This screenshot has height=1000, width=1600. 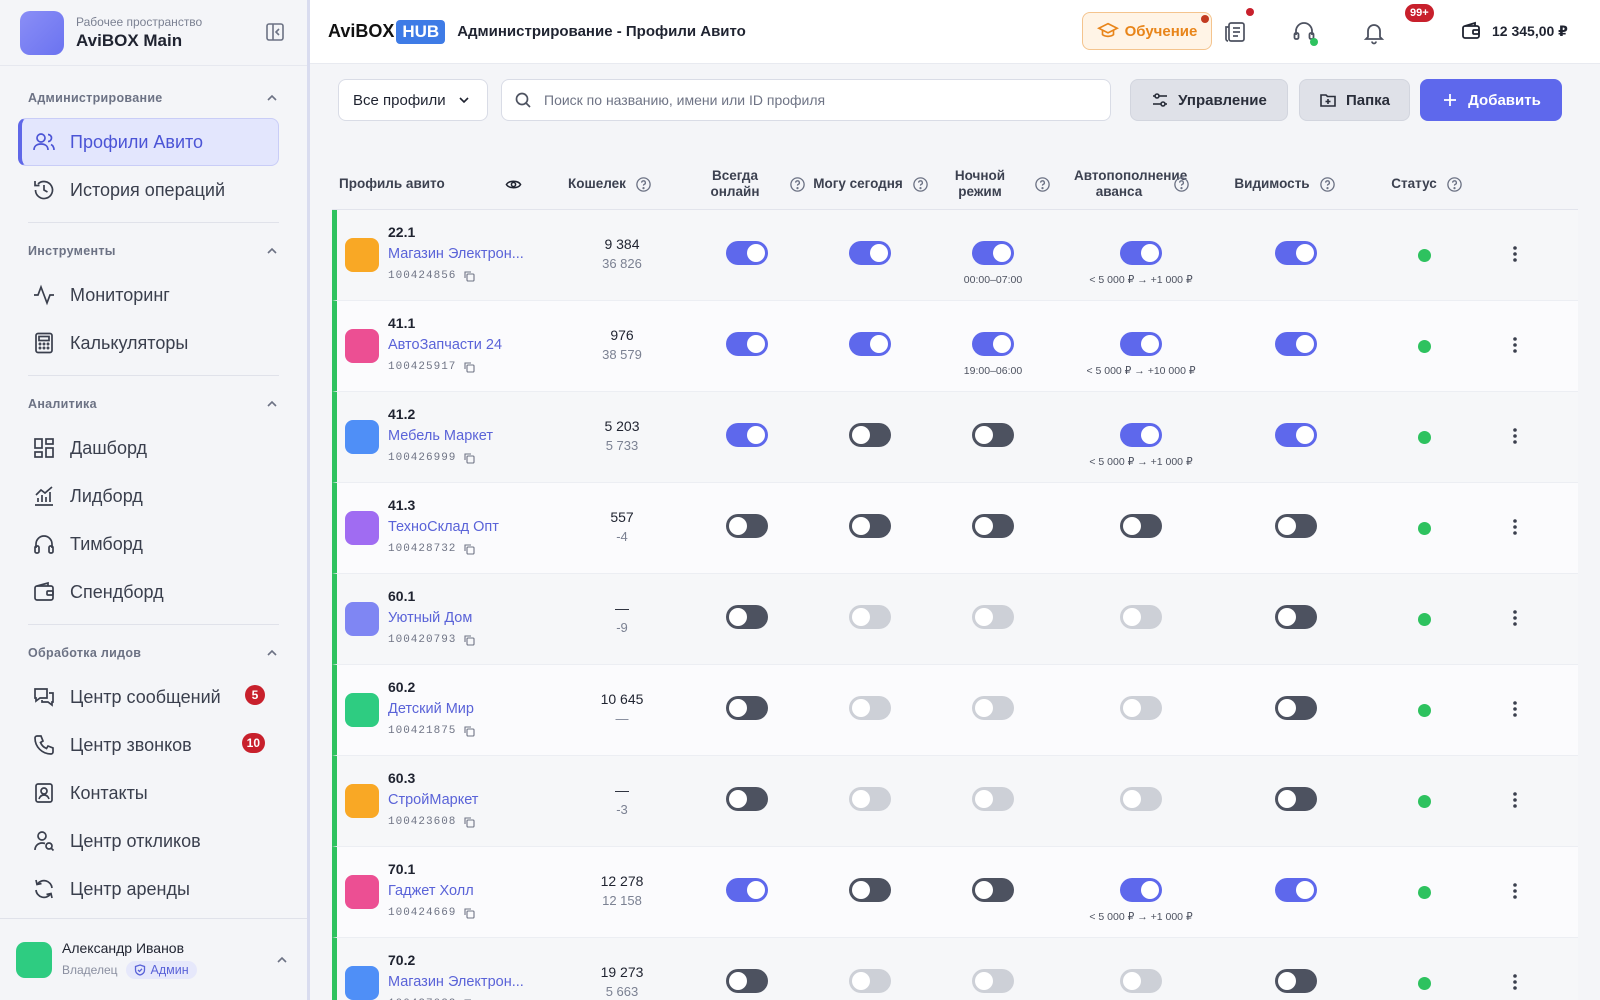 What do you see at coordinates (387, 31) in the screenshot?
I see `brand-logo: AviBOX HUB` at bounding box center [387, 31].